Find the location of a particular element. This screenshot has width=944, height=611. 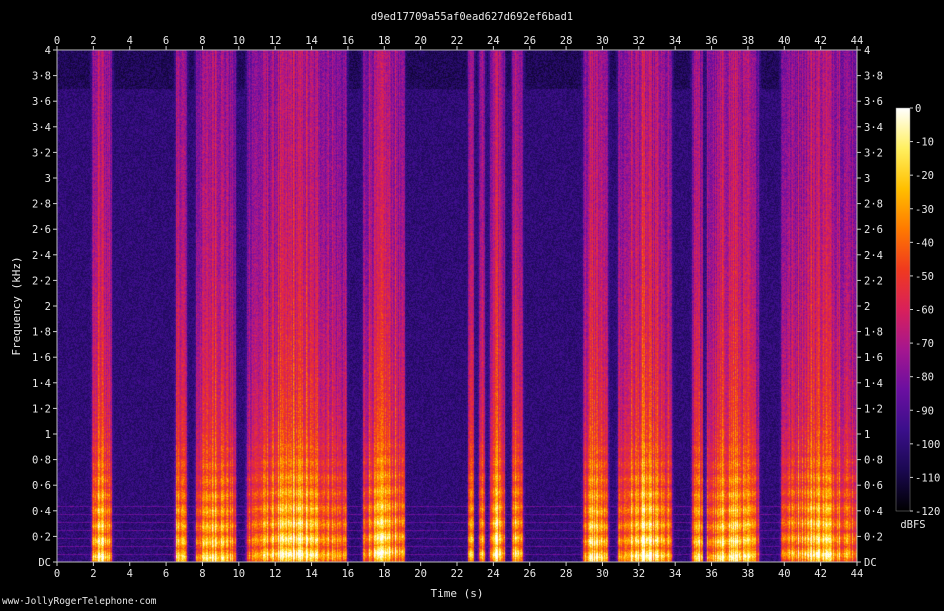

y-tick-label: 0·4 is located at coordinates (41, 512).